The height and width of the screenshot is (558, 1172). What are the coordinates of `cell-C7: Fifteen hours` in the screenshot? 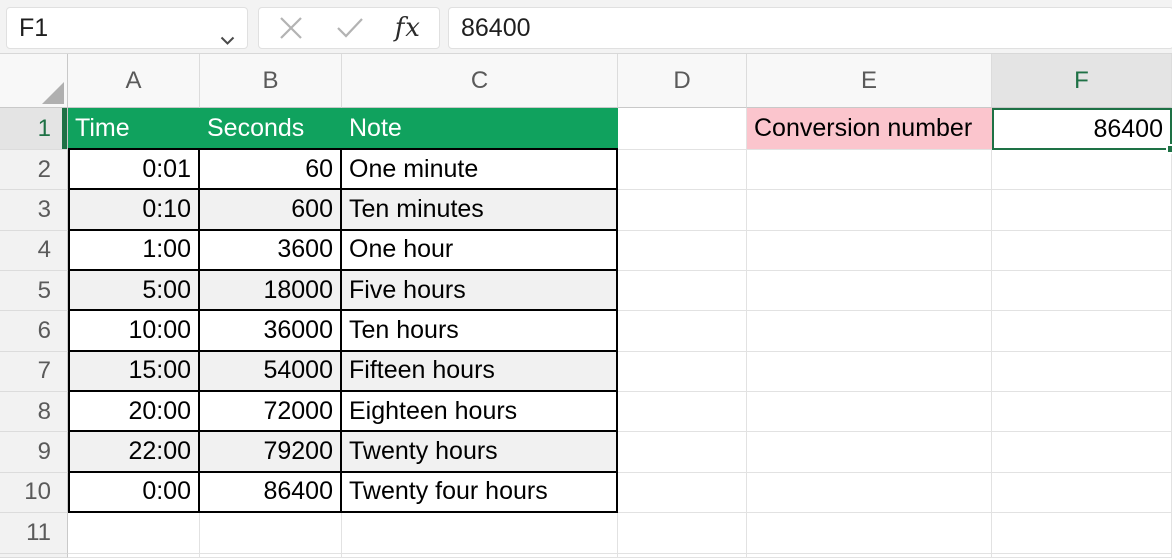 It's located at (480, 371).